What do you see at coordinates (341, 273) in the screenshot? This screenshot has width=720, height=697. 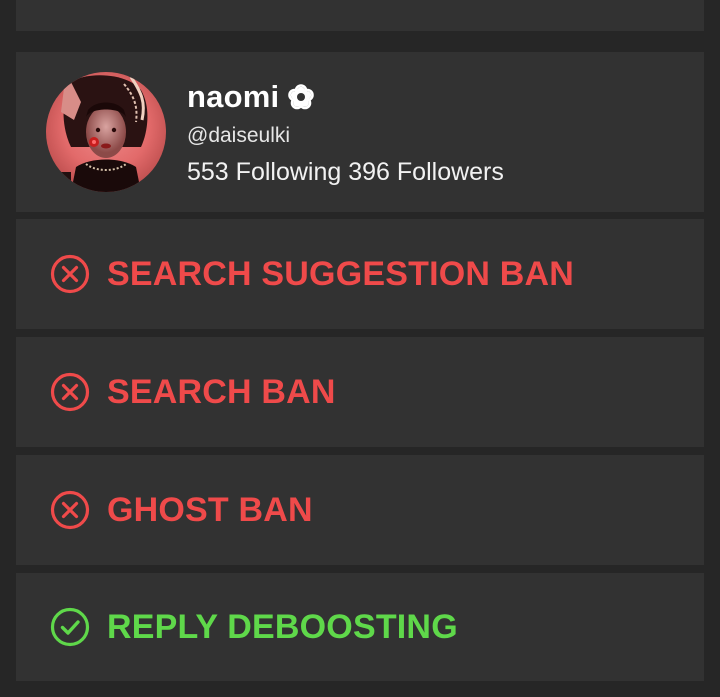 I see `check-label: SEARCH SUGGESTION BAN` at bounding box center [341, 273].